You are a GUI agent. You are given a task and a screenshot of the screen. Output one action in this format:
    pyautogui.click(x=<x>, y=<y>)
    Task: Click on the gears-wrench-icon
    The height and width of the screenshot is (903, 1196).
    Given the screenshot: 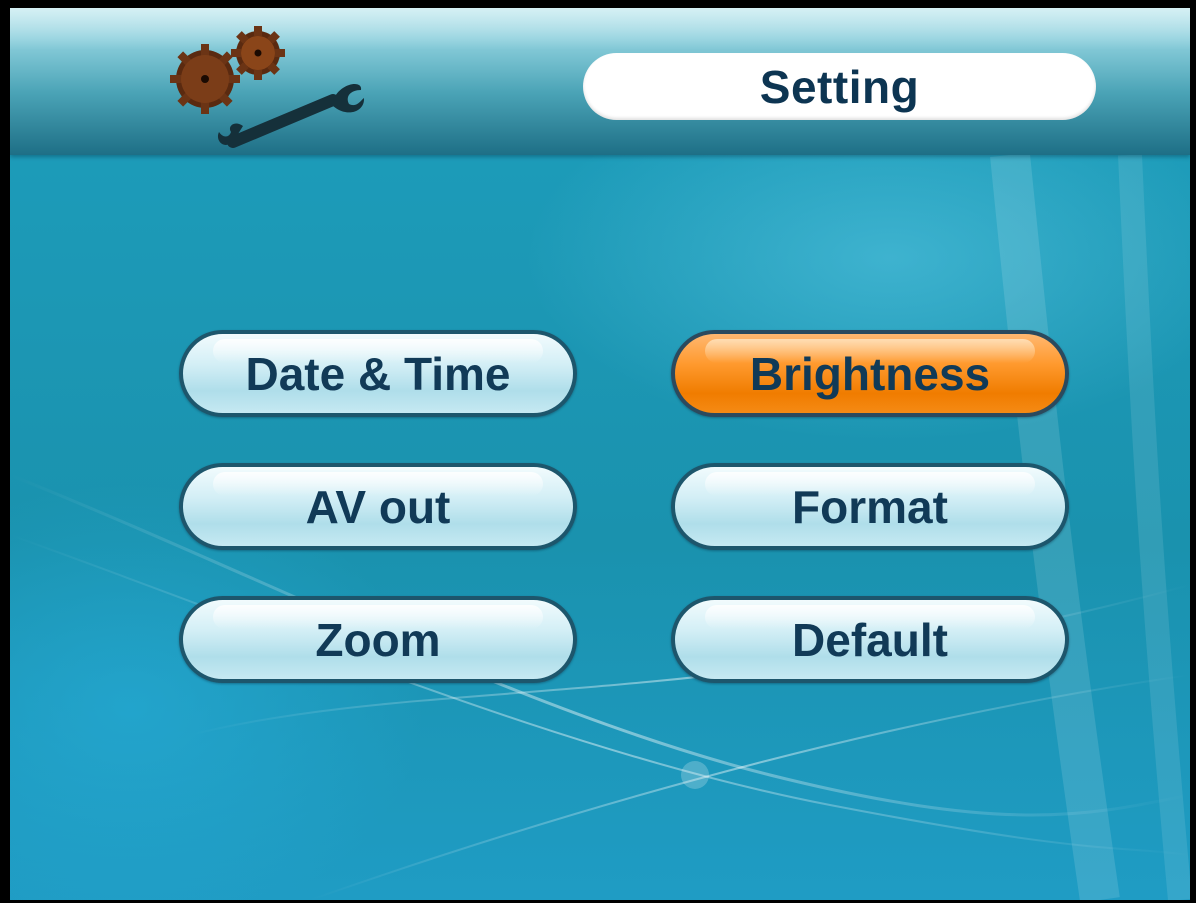 What is the action you would take?
    pyautogui.click(x=267, y=87)
    